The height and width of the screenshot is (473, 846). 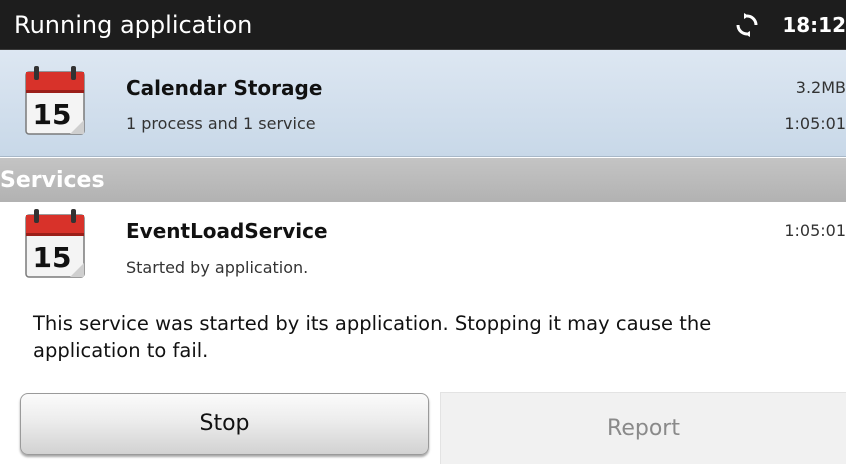 I want to click on app-elapsed-time: 1:05:01, so click(x=815, y=123).